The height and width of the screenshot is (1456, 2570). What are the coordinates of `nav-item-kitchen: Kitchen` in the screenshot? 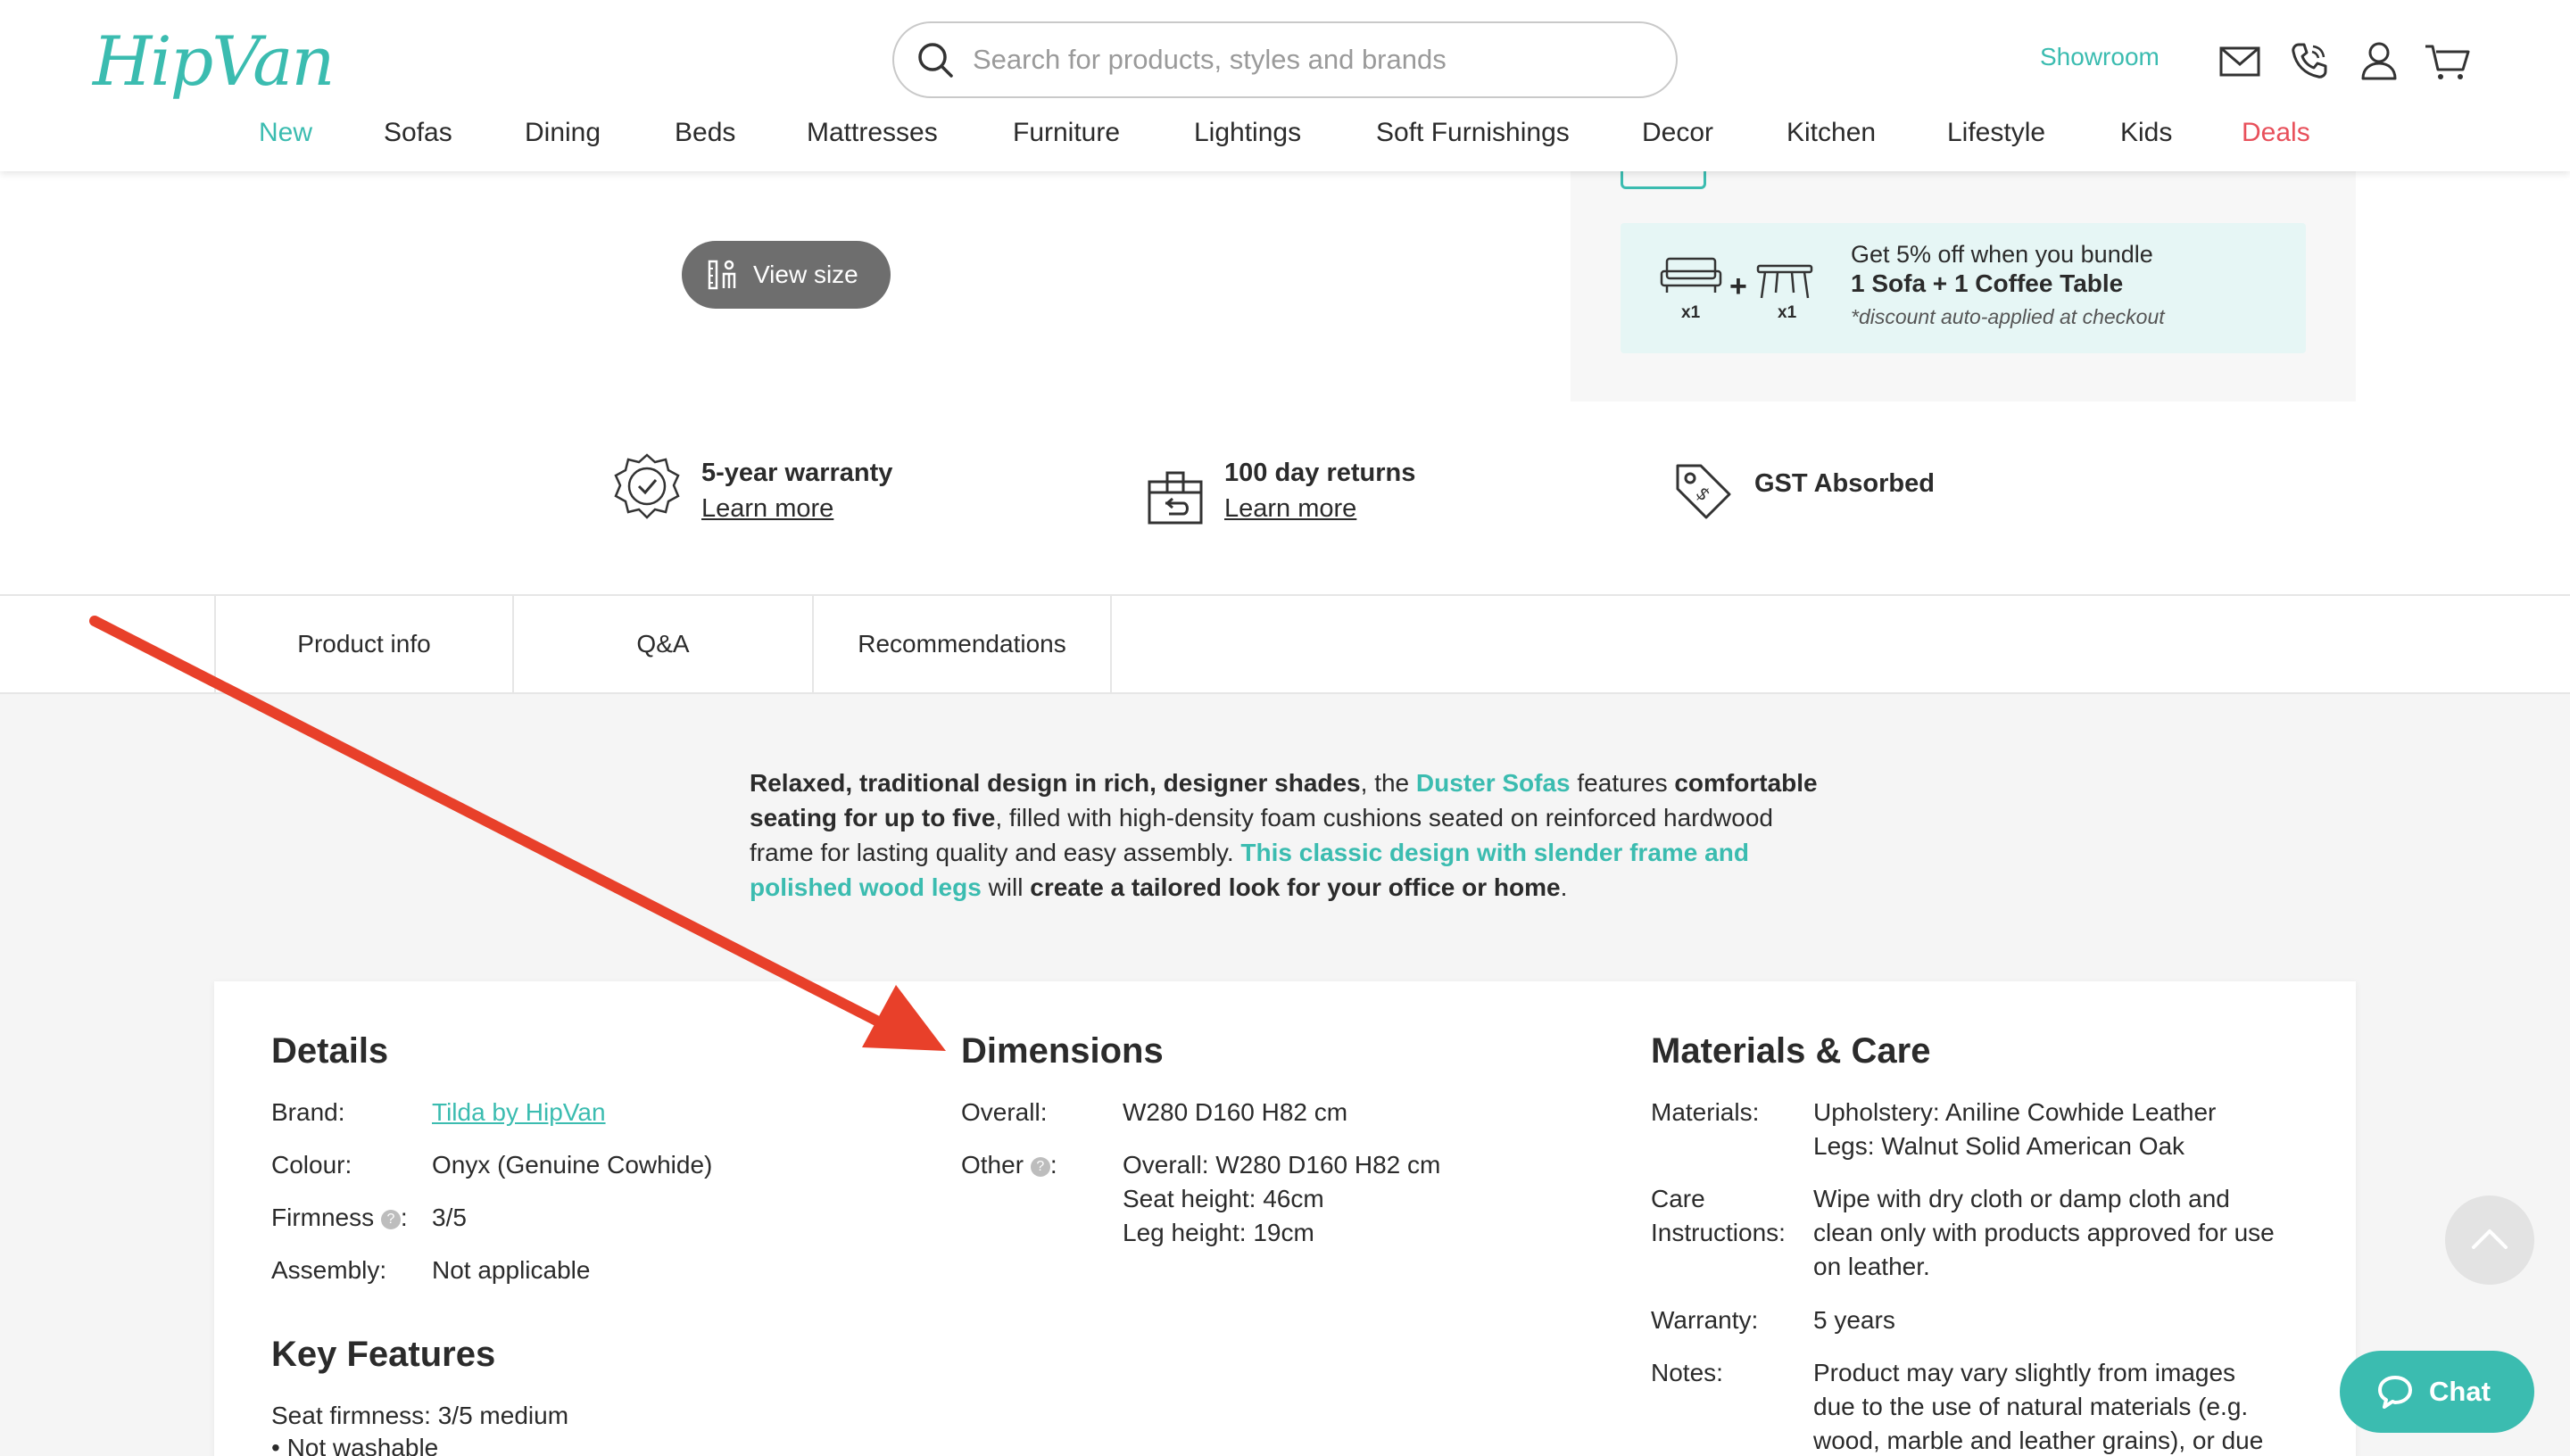 It's located at (1831, 133).